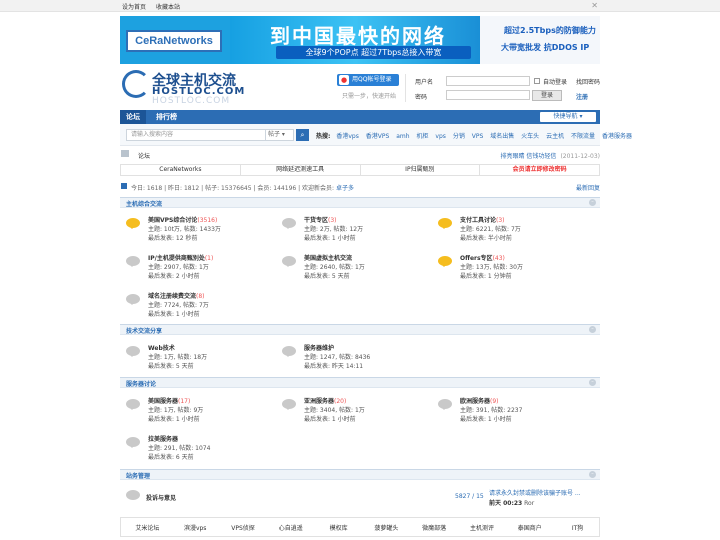 This screenshot has width=720, height=540. Describe the element at coordinates (550, 30) in the screenshot. I see `banner-right-top: 超过2.5Tbps的防御能力` at that location.